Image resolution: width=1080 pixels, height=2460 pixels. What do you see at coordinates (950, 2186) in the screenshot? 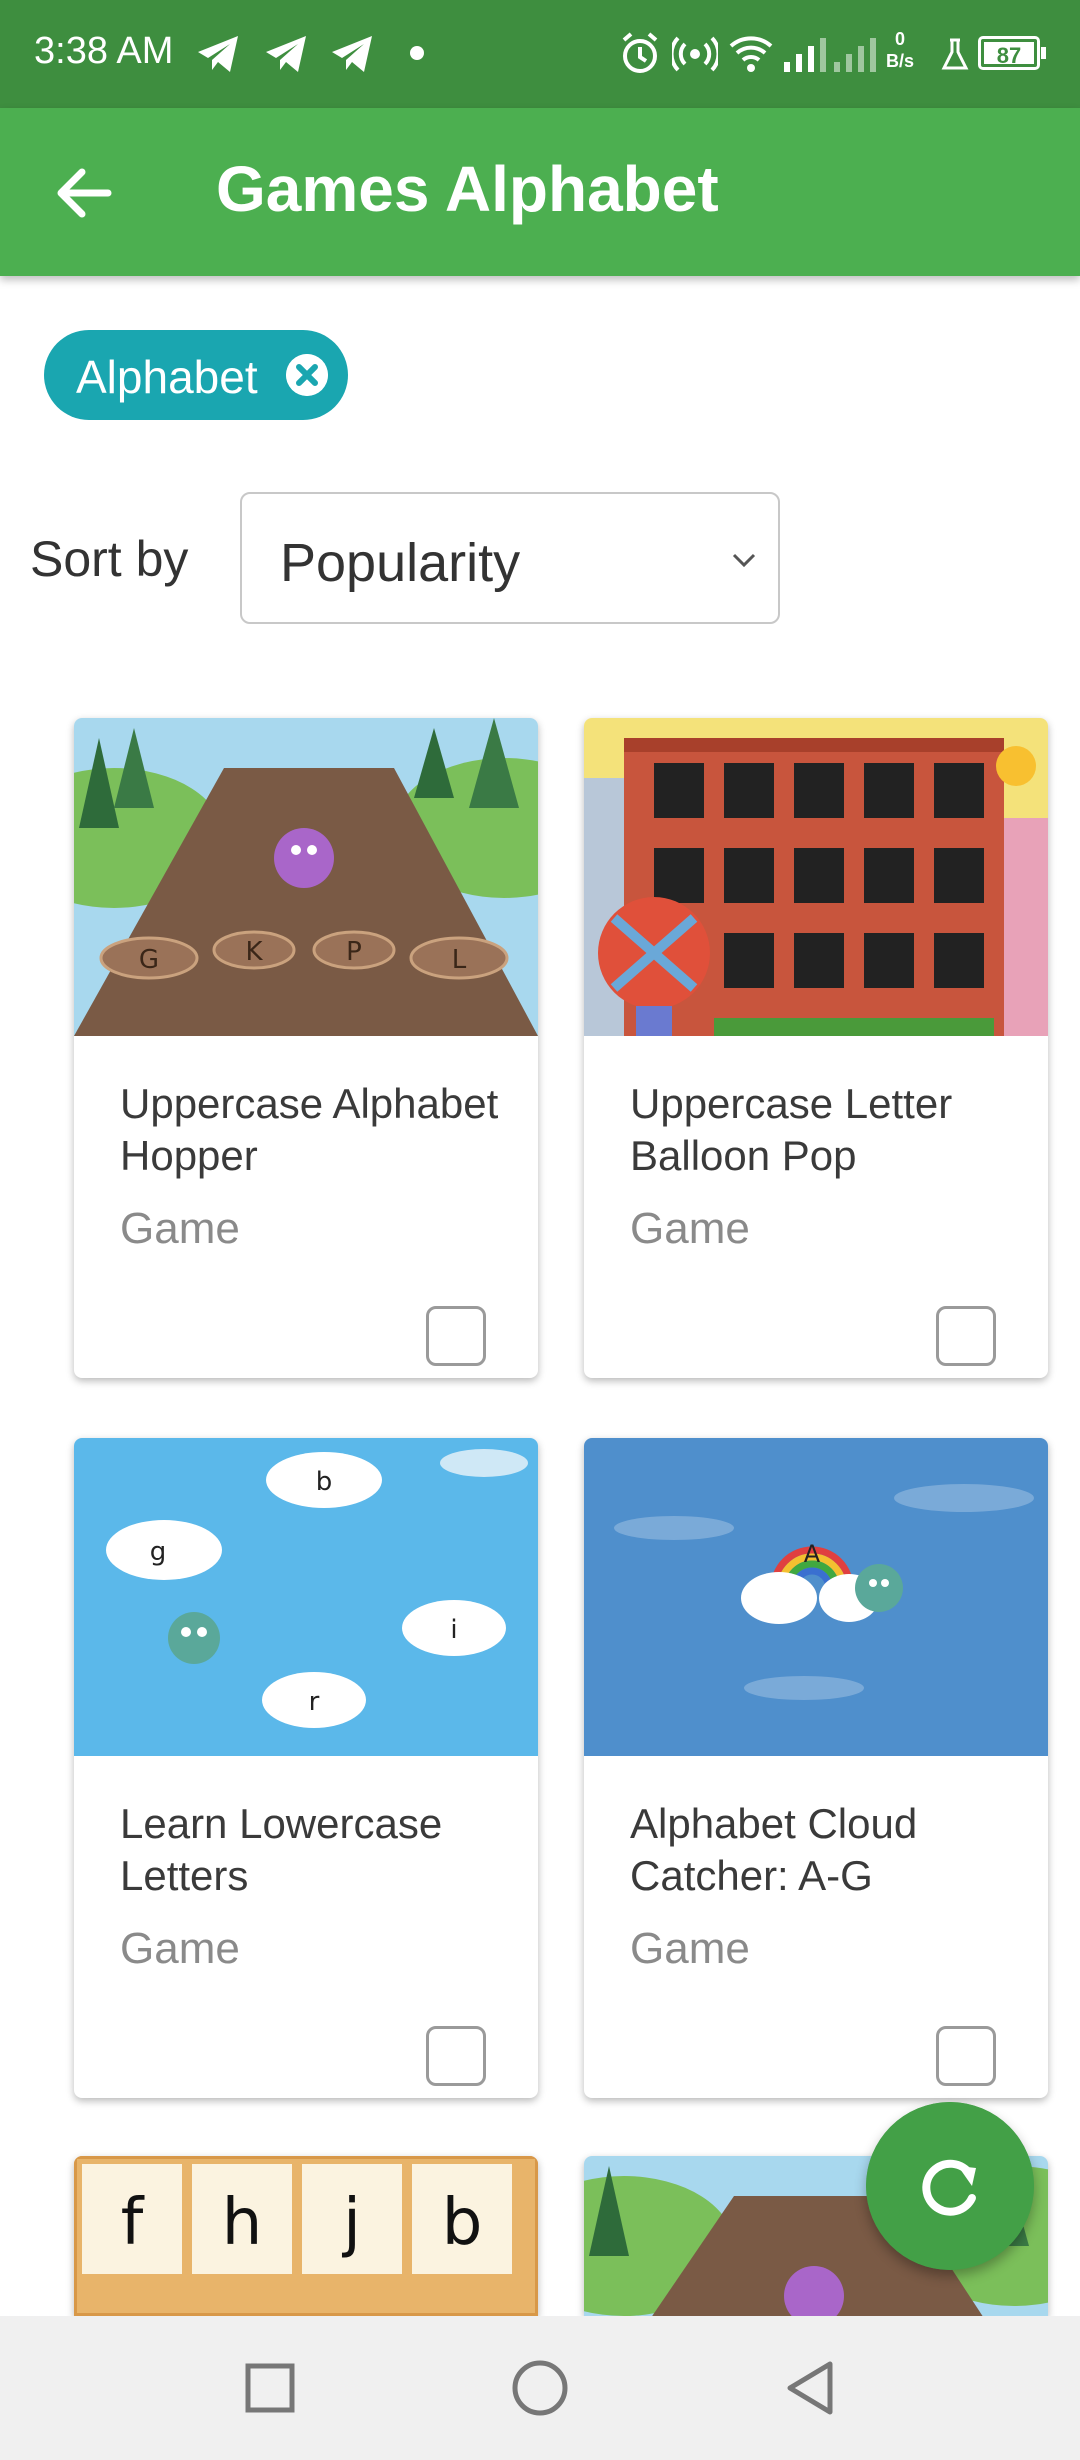
I see `refresh-icon` at bounding box center [950, 2186].